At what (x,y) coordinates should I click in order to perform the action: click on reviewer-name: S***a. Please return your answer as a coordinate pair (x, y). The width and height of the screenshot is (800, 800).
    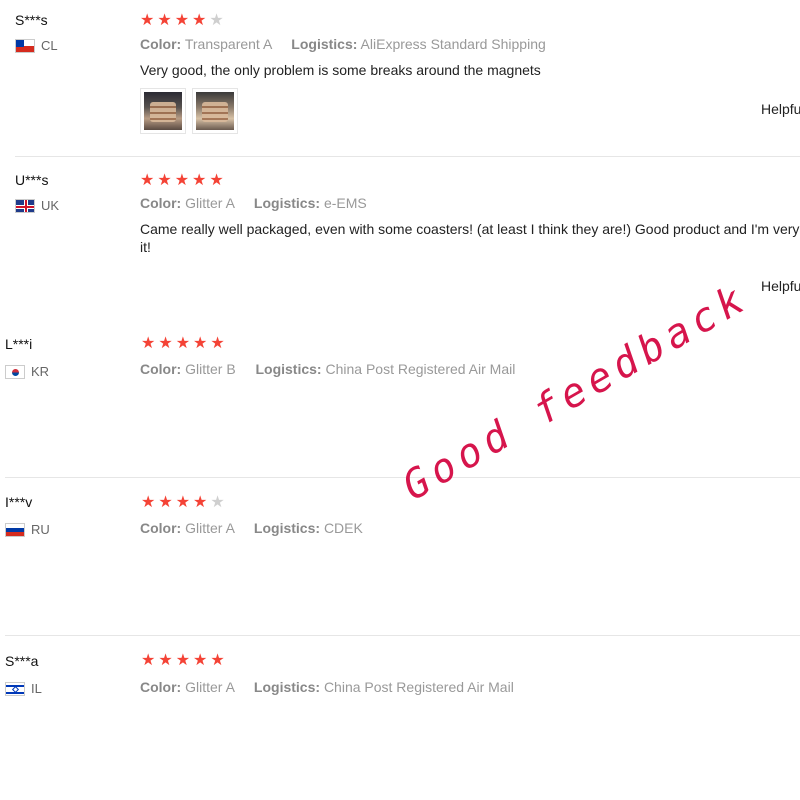
    Looking at the image, I should click on (22, 661).